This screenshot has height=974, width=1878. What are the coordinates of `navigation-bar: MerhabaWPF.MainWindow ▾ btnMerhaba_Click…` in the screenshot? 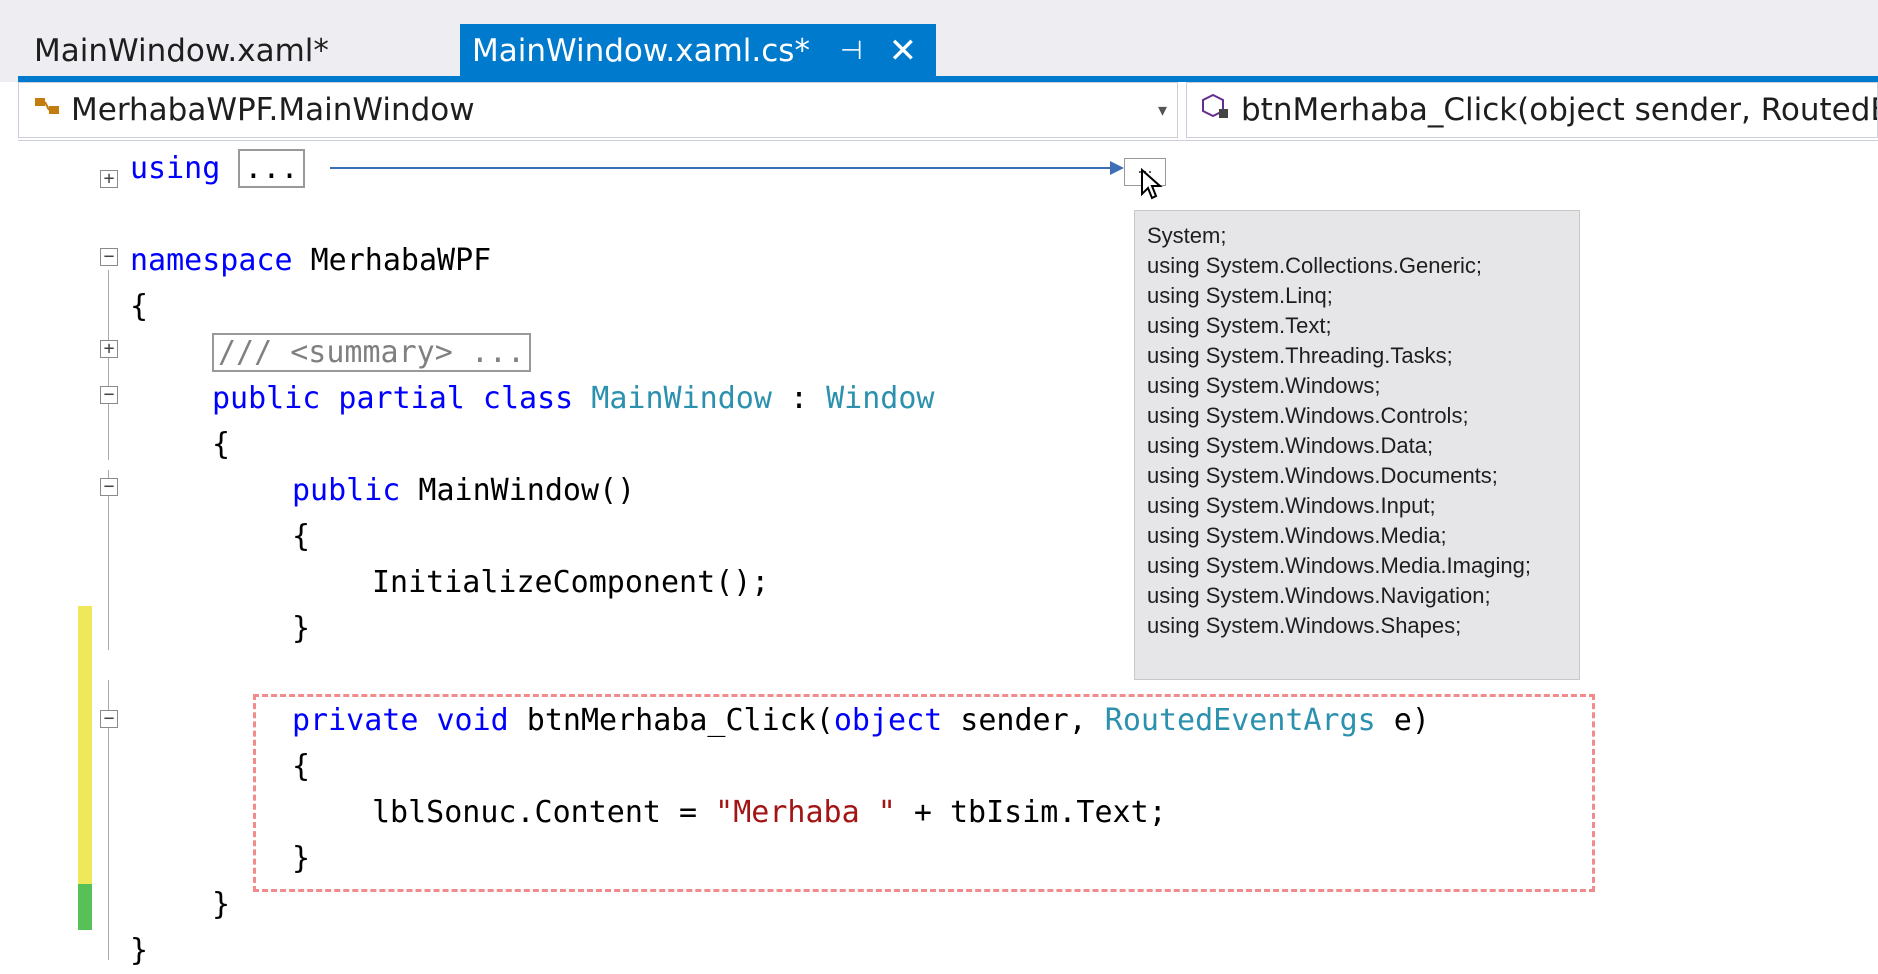 It's located at (948, 111).